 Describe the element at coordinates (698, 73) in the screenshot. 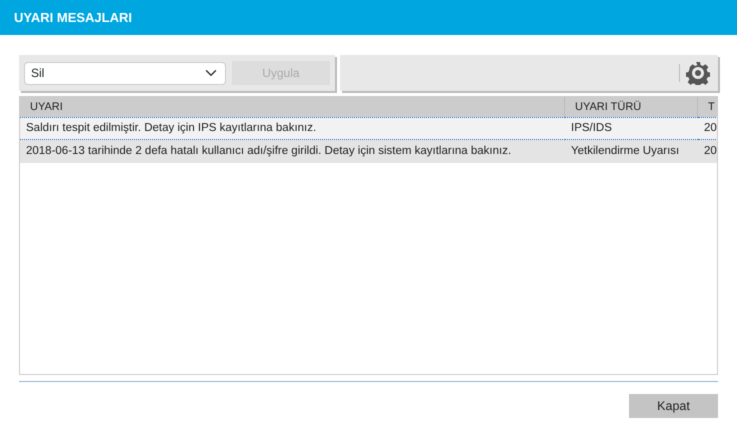

I see `settings-icon` at that location.